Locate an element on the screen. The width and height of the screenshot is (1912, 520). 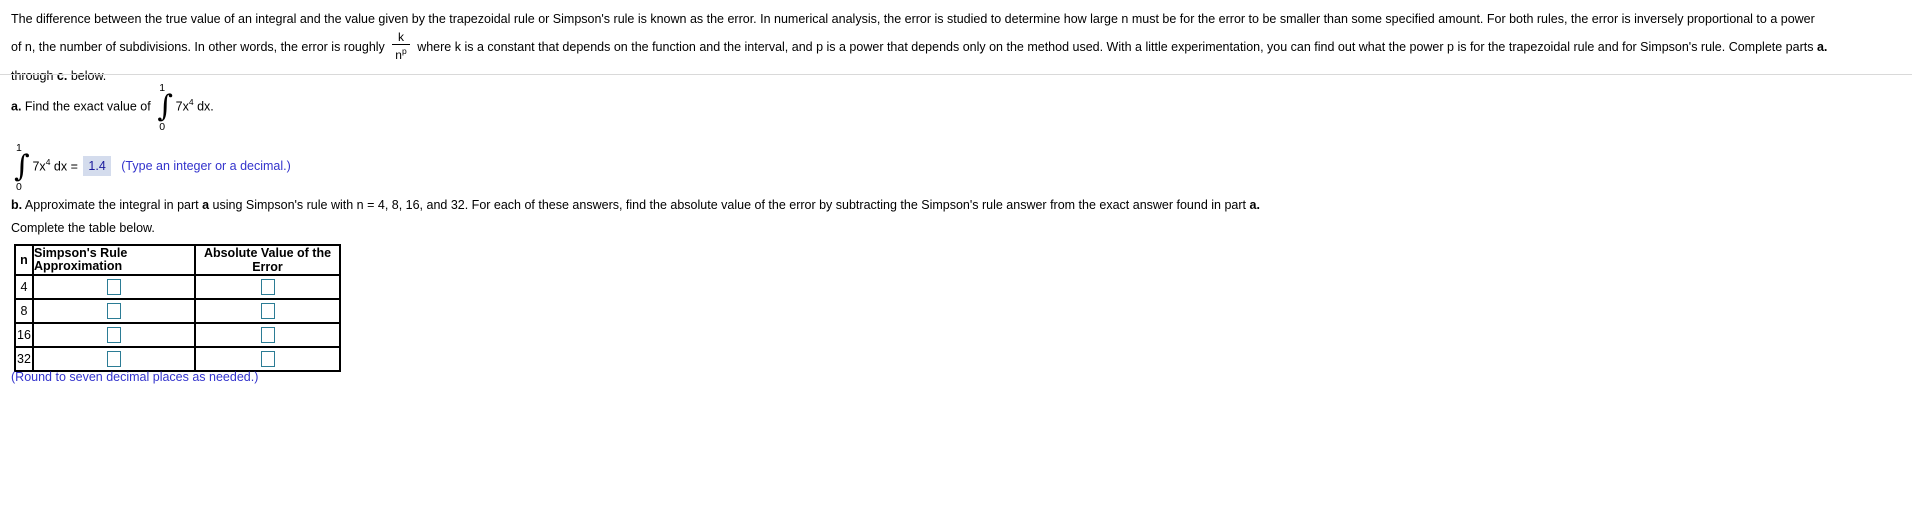
table-header-n: n is located at coordinates (24, 260).